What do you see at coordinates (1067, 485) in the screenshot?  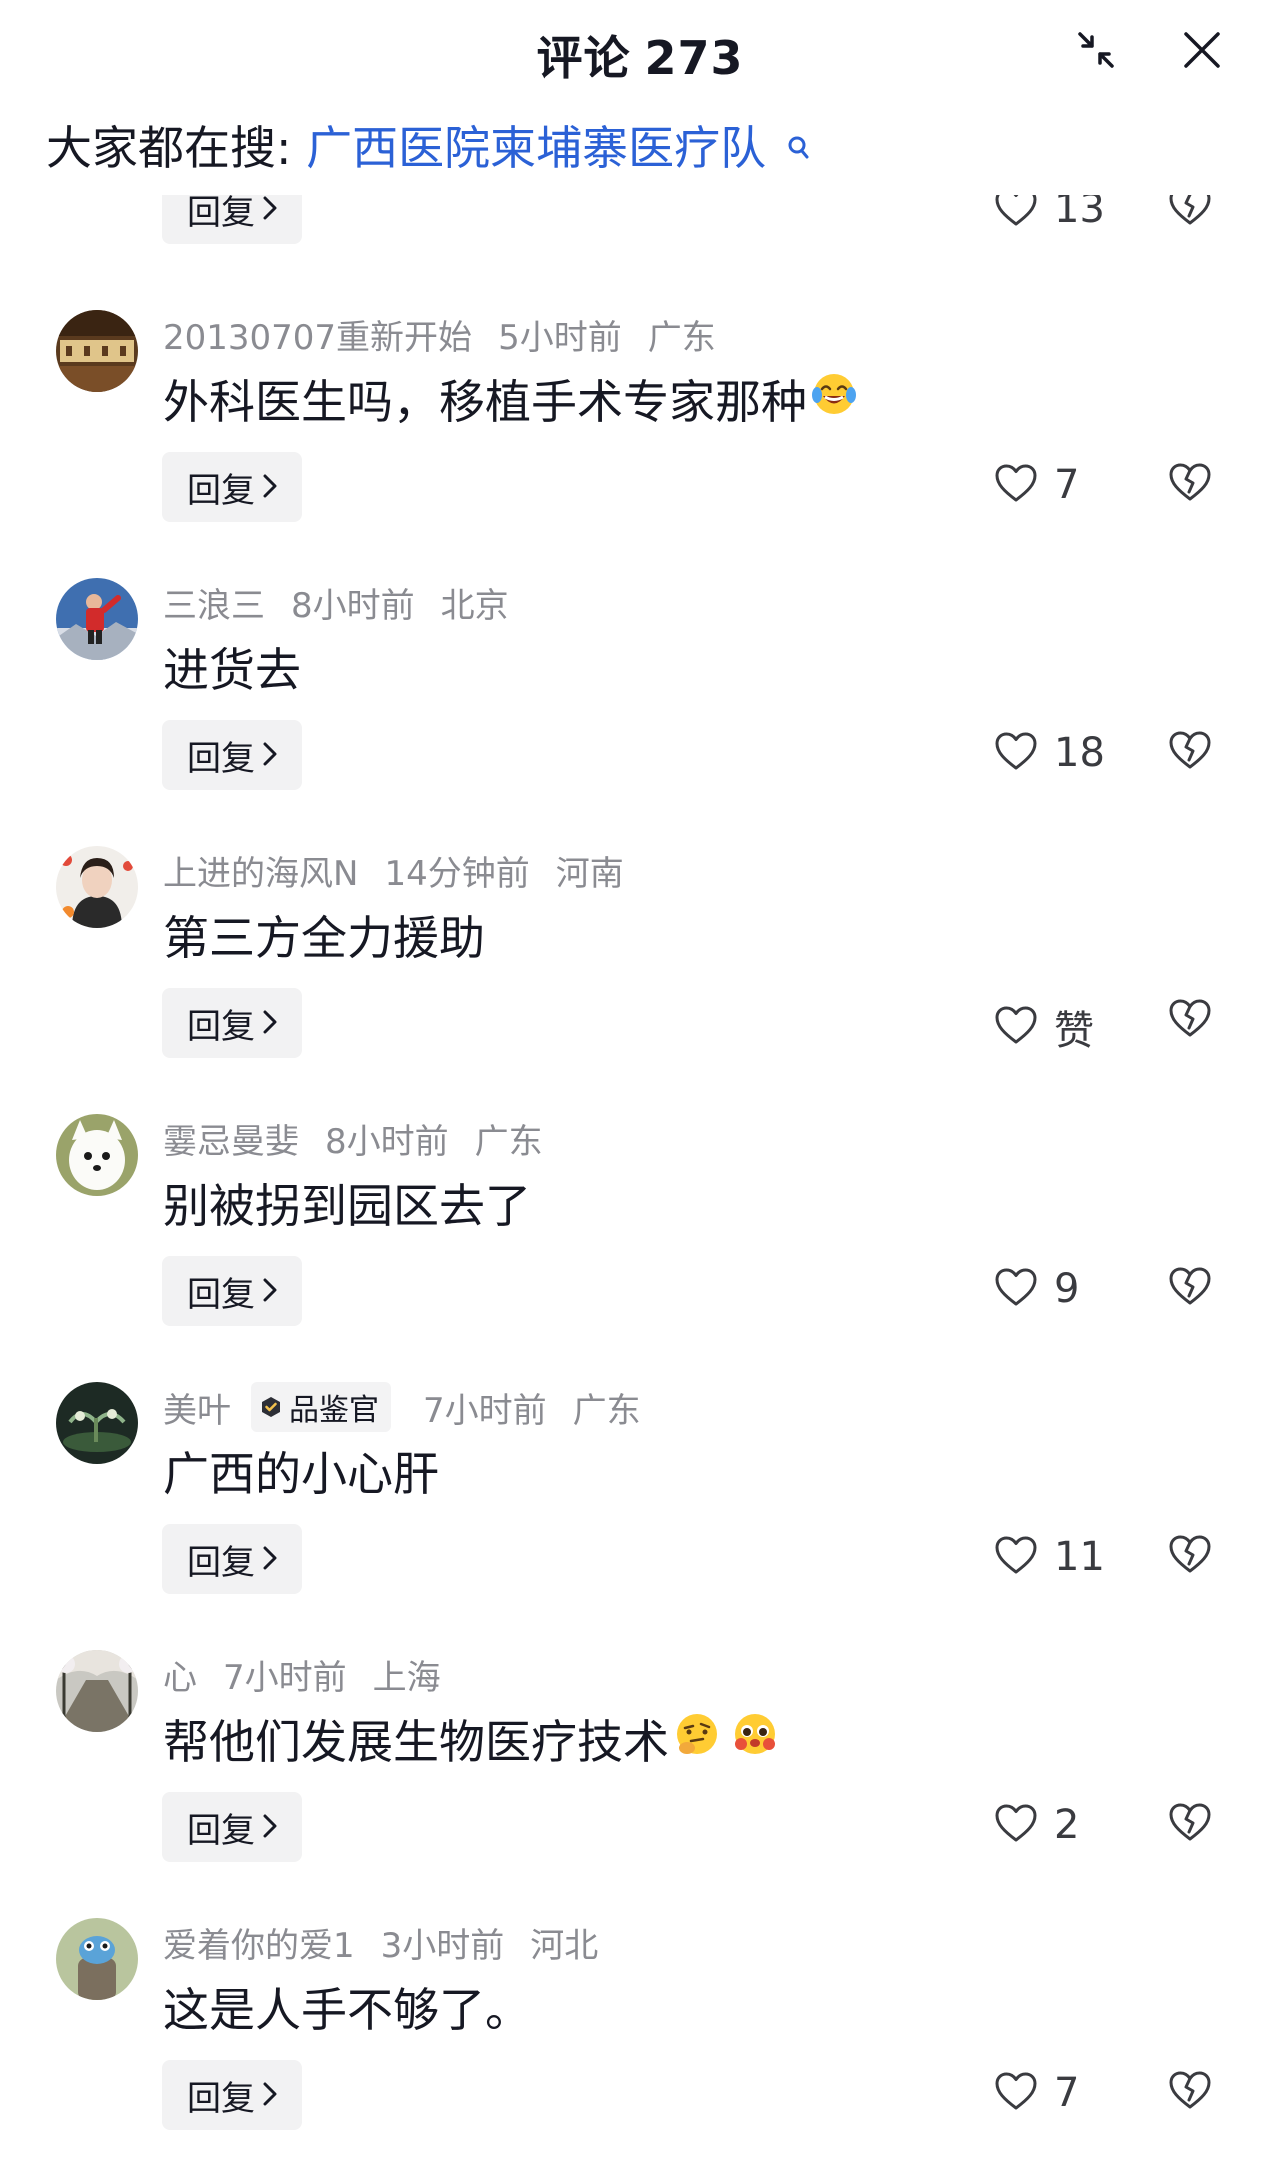 I see `like-count: 7` at bounding box center [1067, 485].